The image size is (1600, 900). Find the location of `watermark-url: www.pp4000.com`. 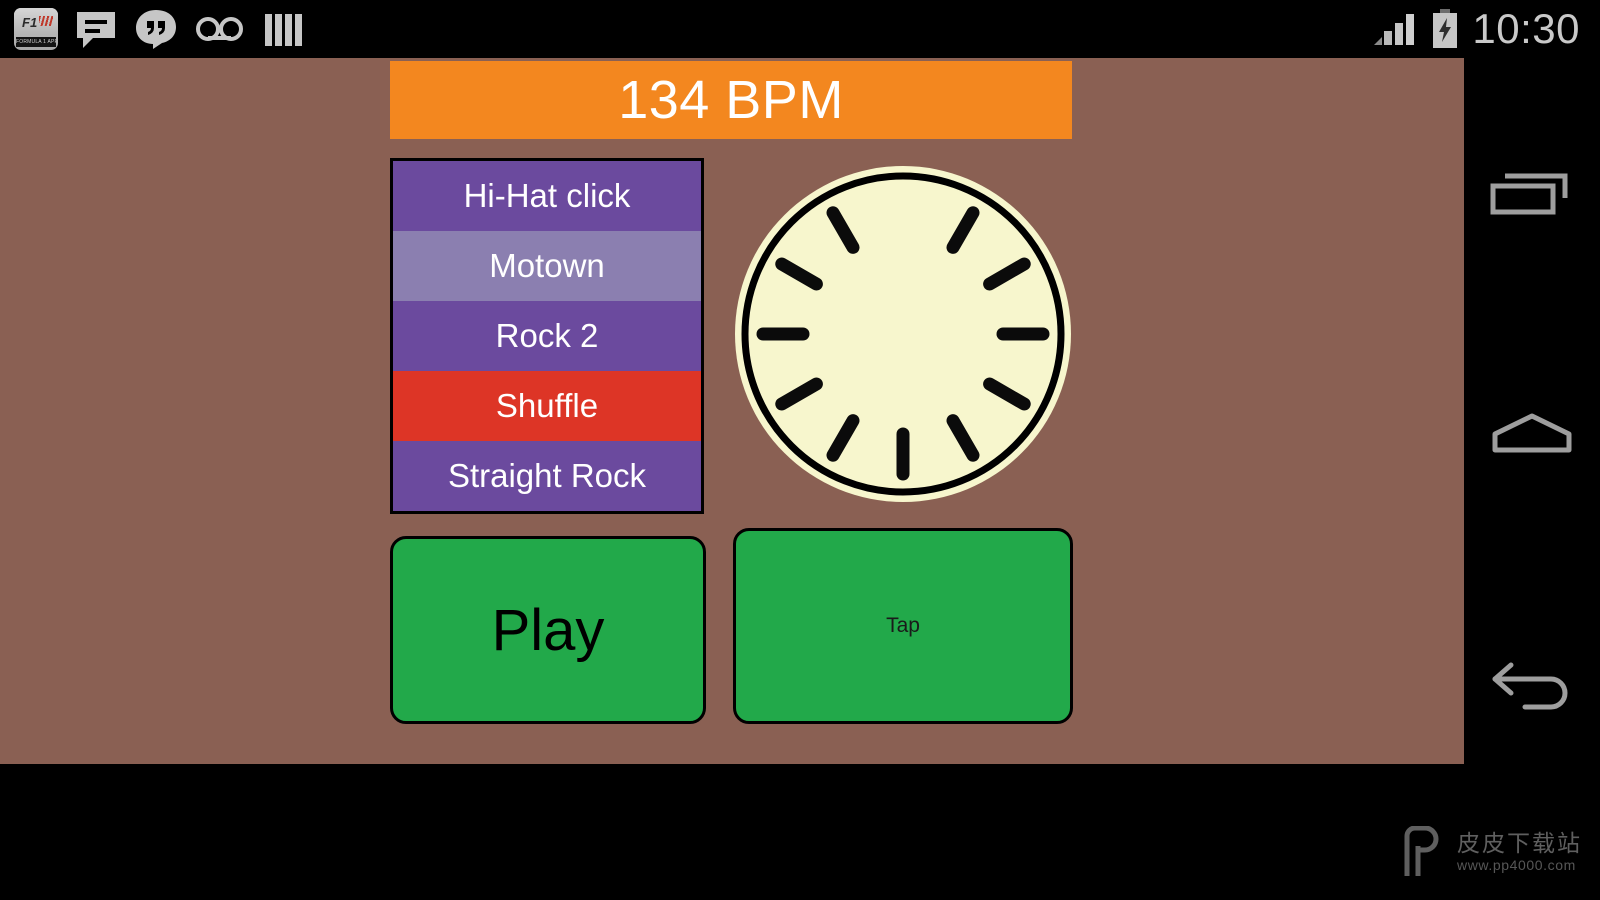

watermark-url: www.pp4000.com is located at coordinates (1516, 864).